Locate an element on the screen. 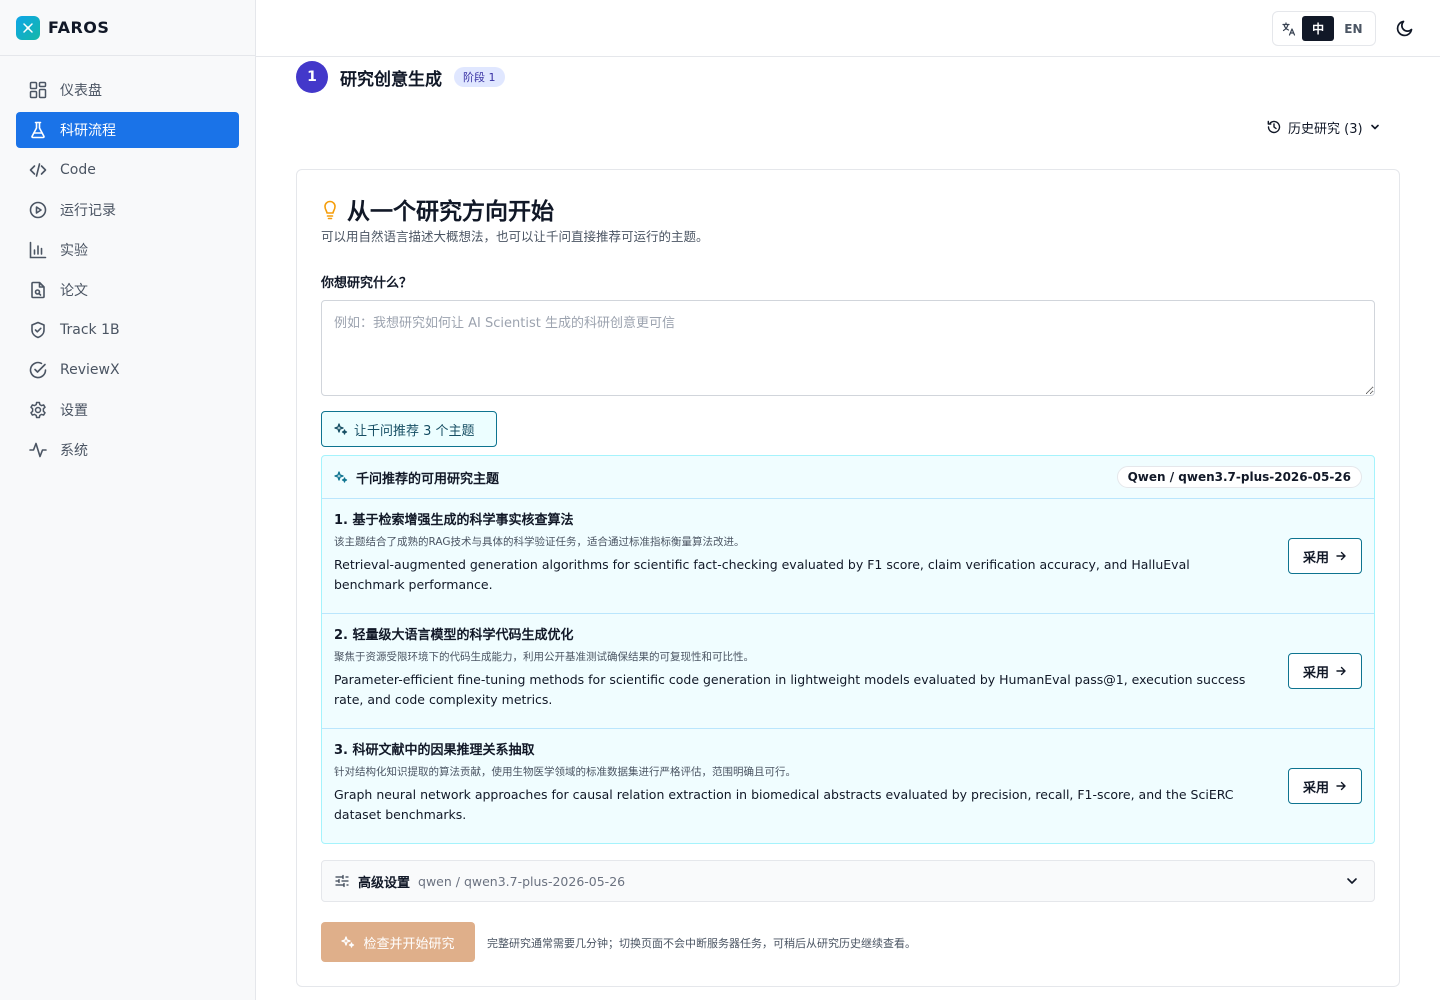 The image size is (1440, 1000). stage-header: 1 研究创意生成 阶段 1 is located at coordinates (400, 77).